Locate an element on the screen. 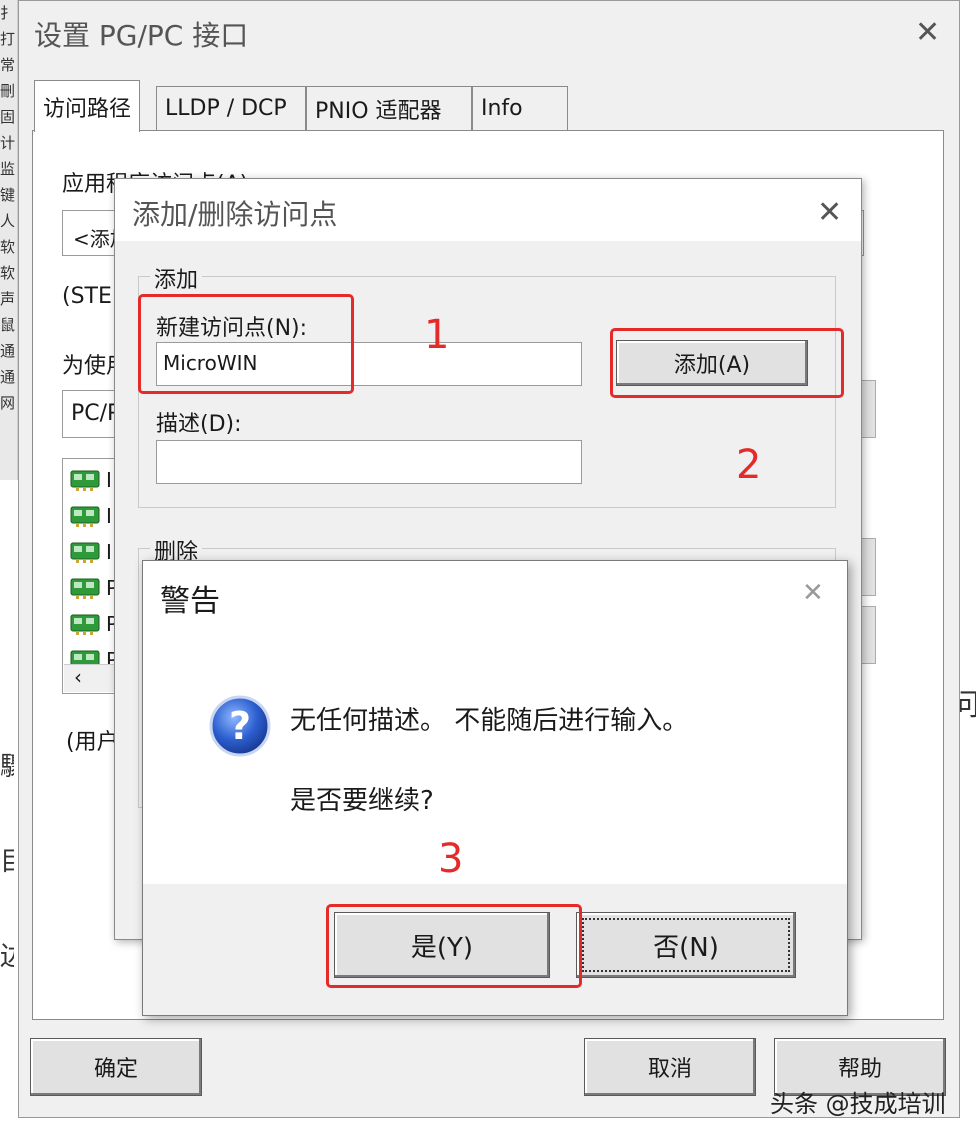 This screenshot has height=1132, width=976. add-dialog-close-icon: ✕ is located at coordinates (829, 213).